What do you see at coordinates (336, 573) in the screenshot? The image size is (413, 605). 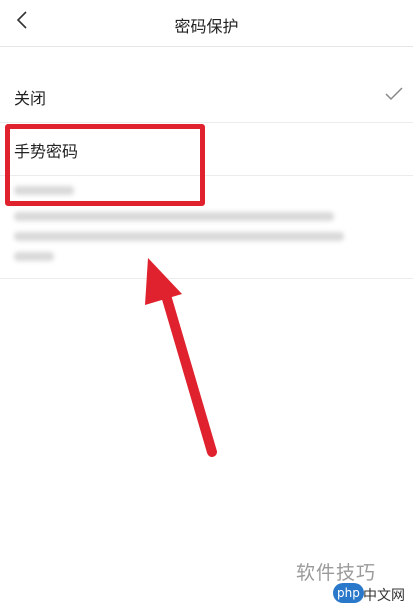 I see `watermark-text: 软件技巧` at bounding box center [336, 573].